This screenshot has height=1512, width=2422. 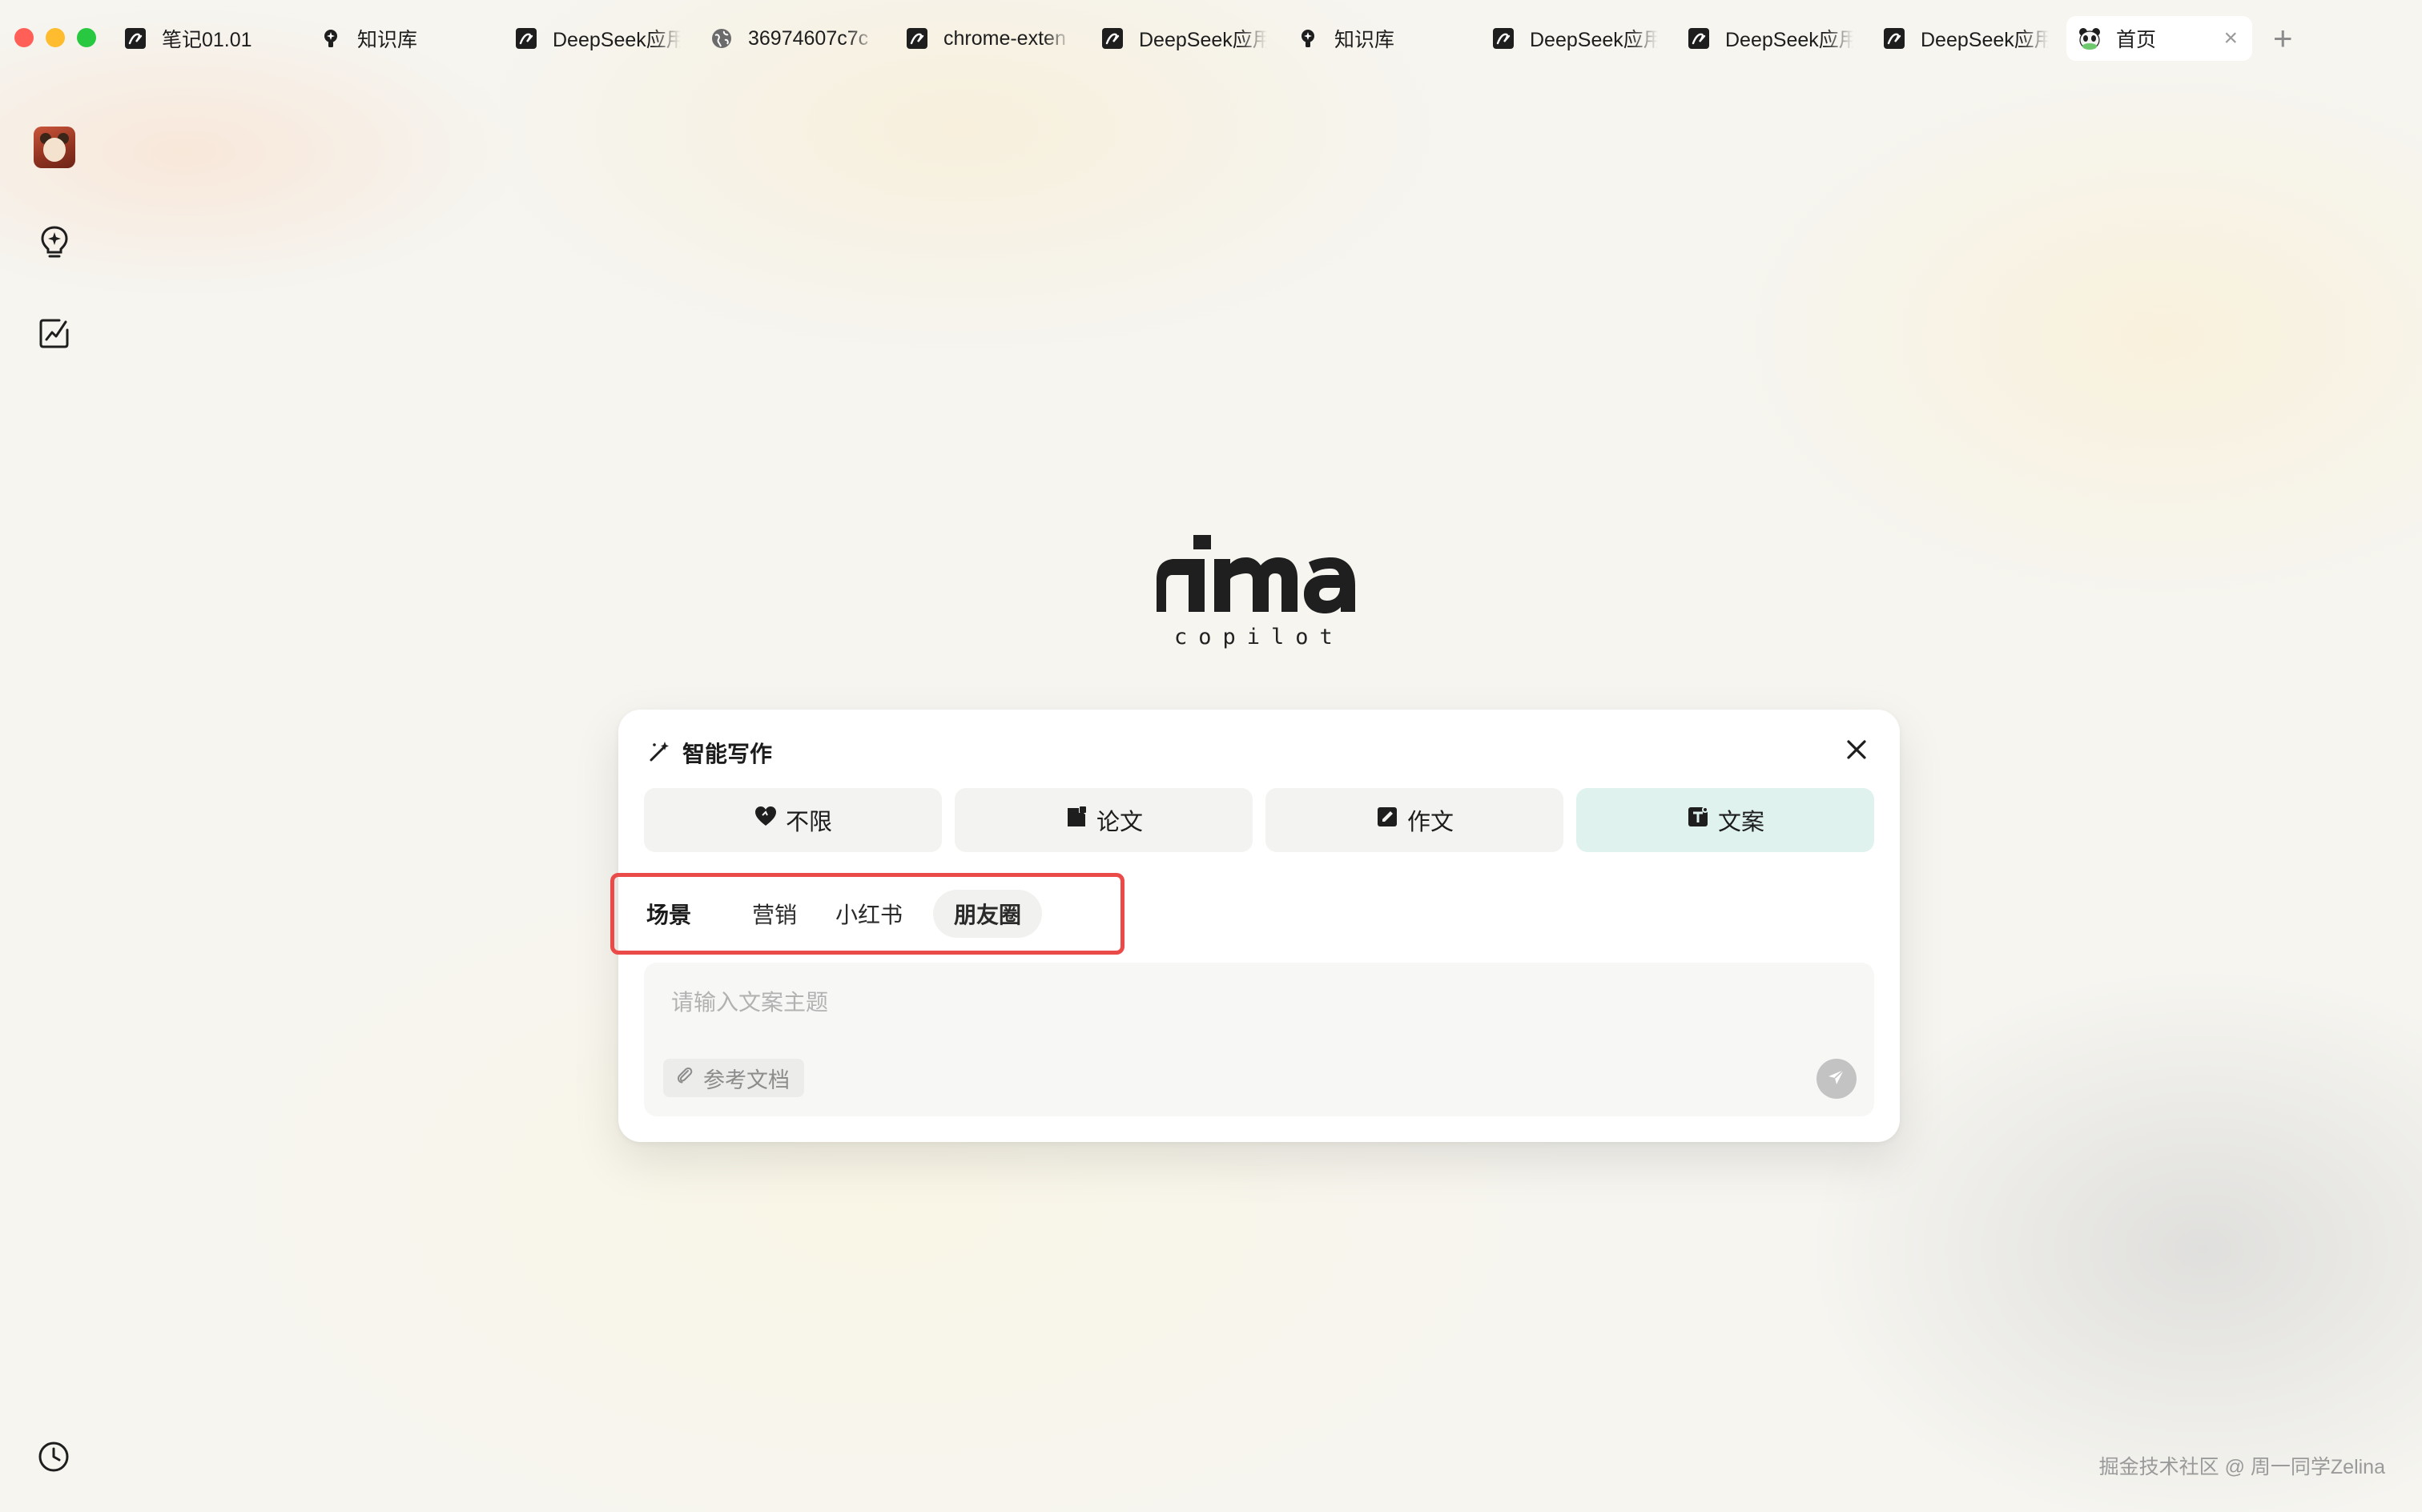 I want to click on type-button-copywriting: 文案, so click(x=1725, y=820).